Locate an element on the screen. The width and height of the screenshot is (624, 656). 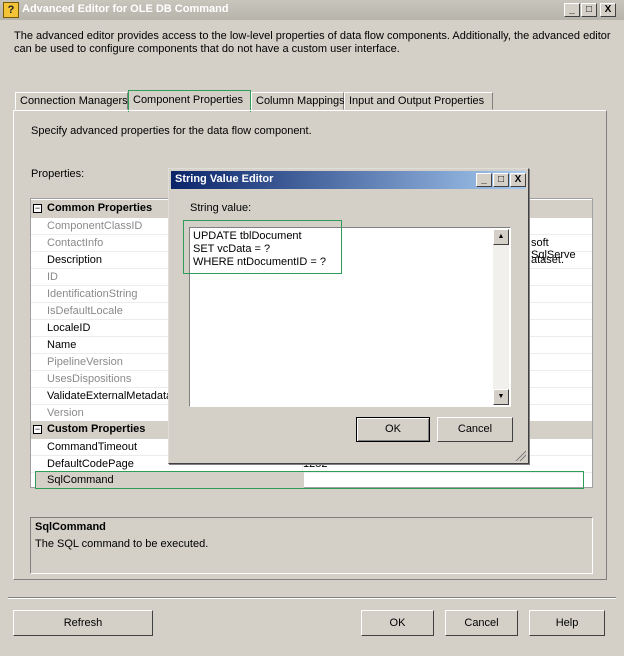
refresh-button: Refresh is located at coordinates (83, 623).